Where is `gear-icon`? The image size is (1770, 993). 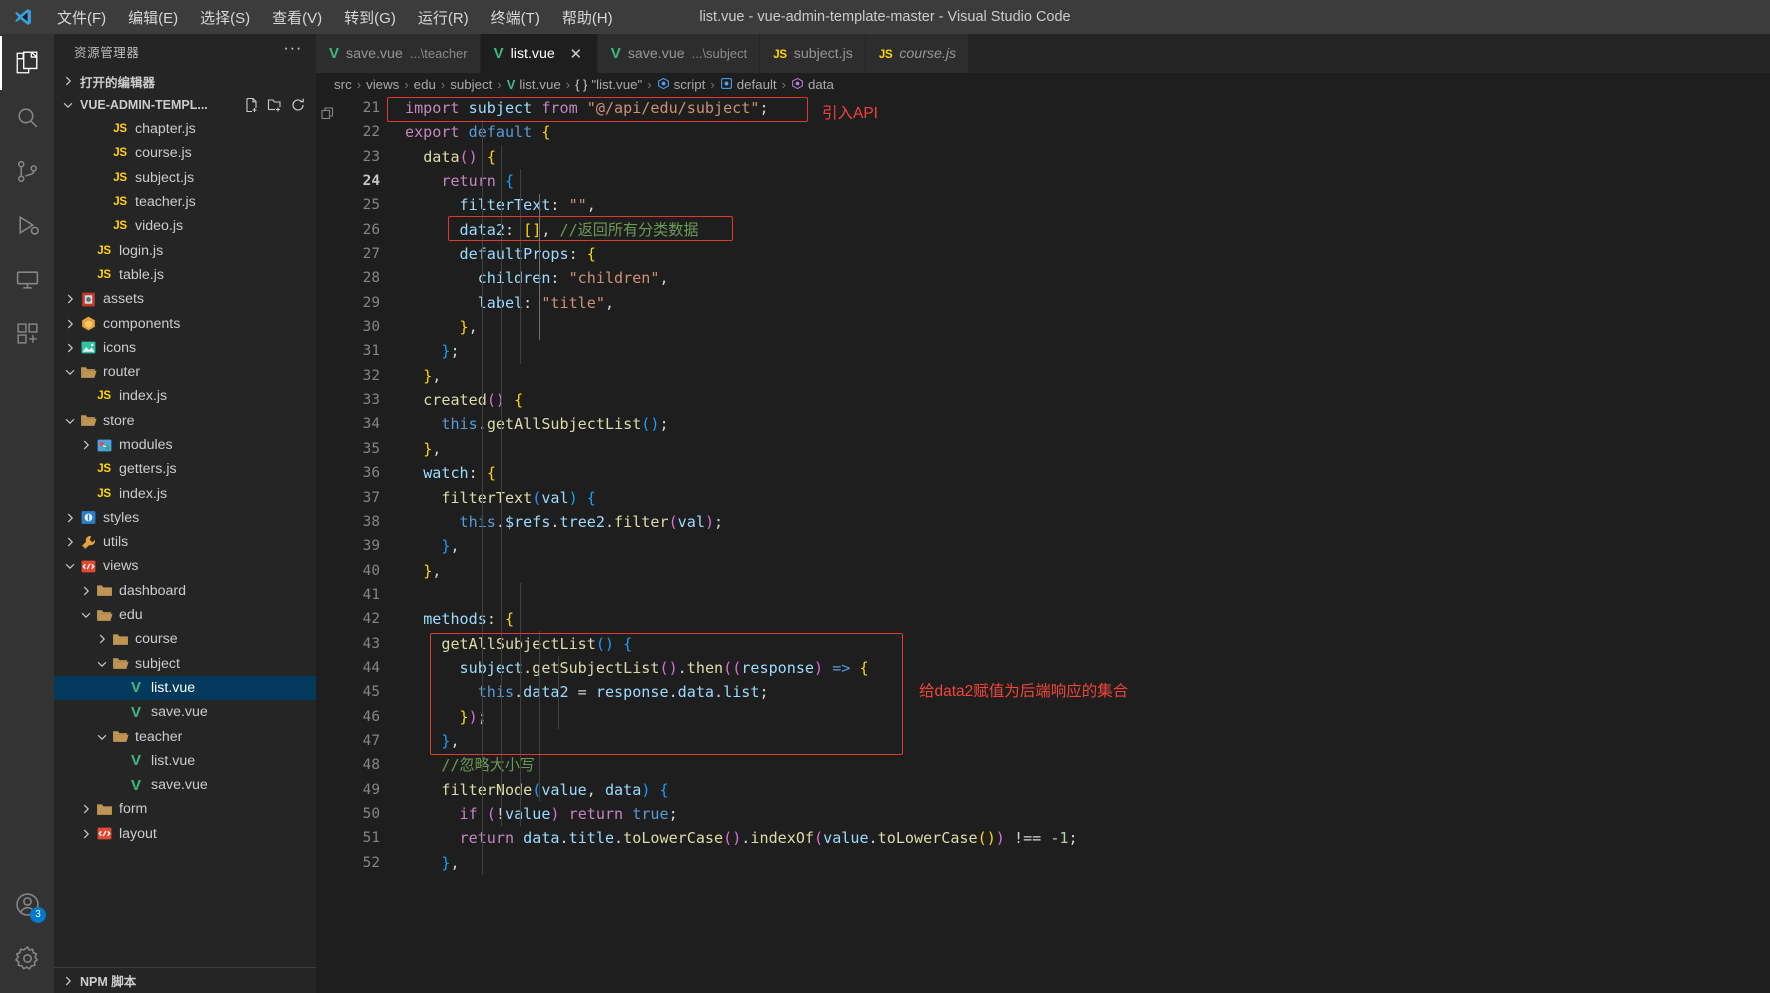 gear-icon is located at coordinates (27, 958).